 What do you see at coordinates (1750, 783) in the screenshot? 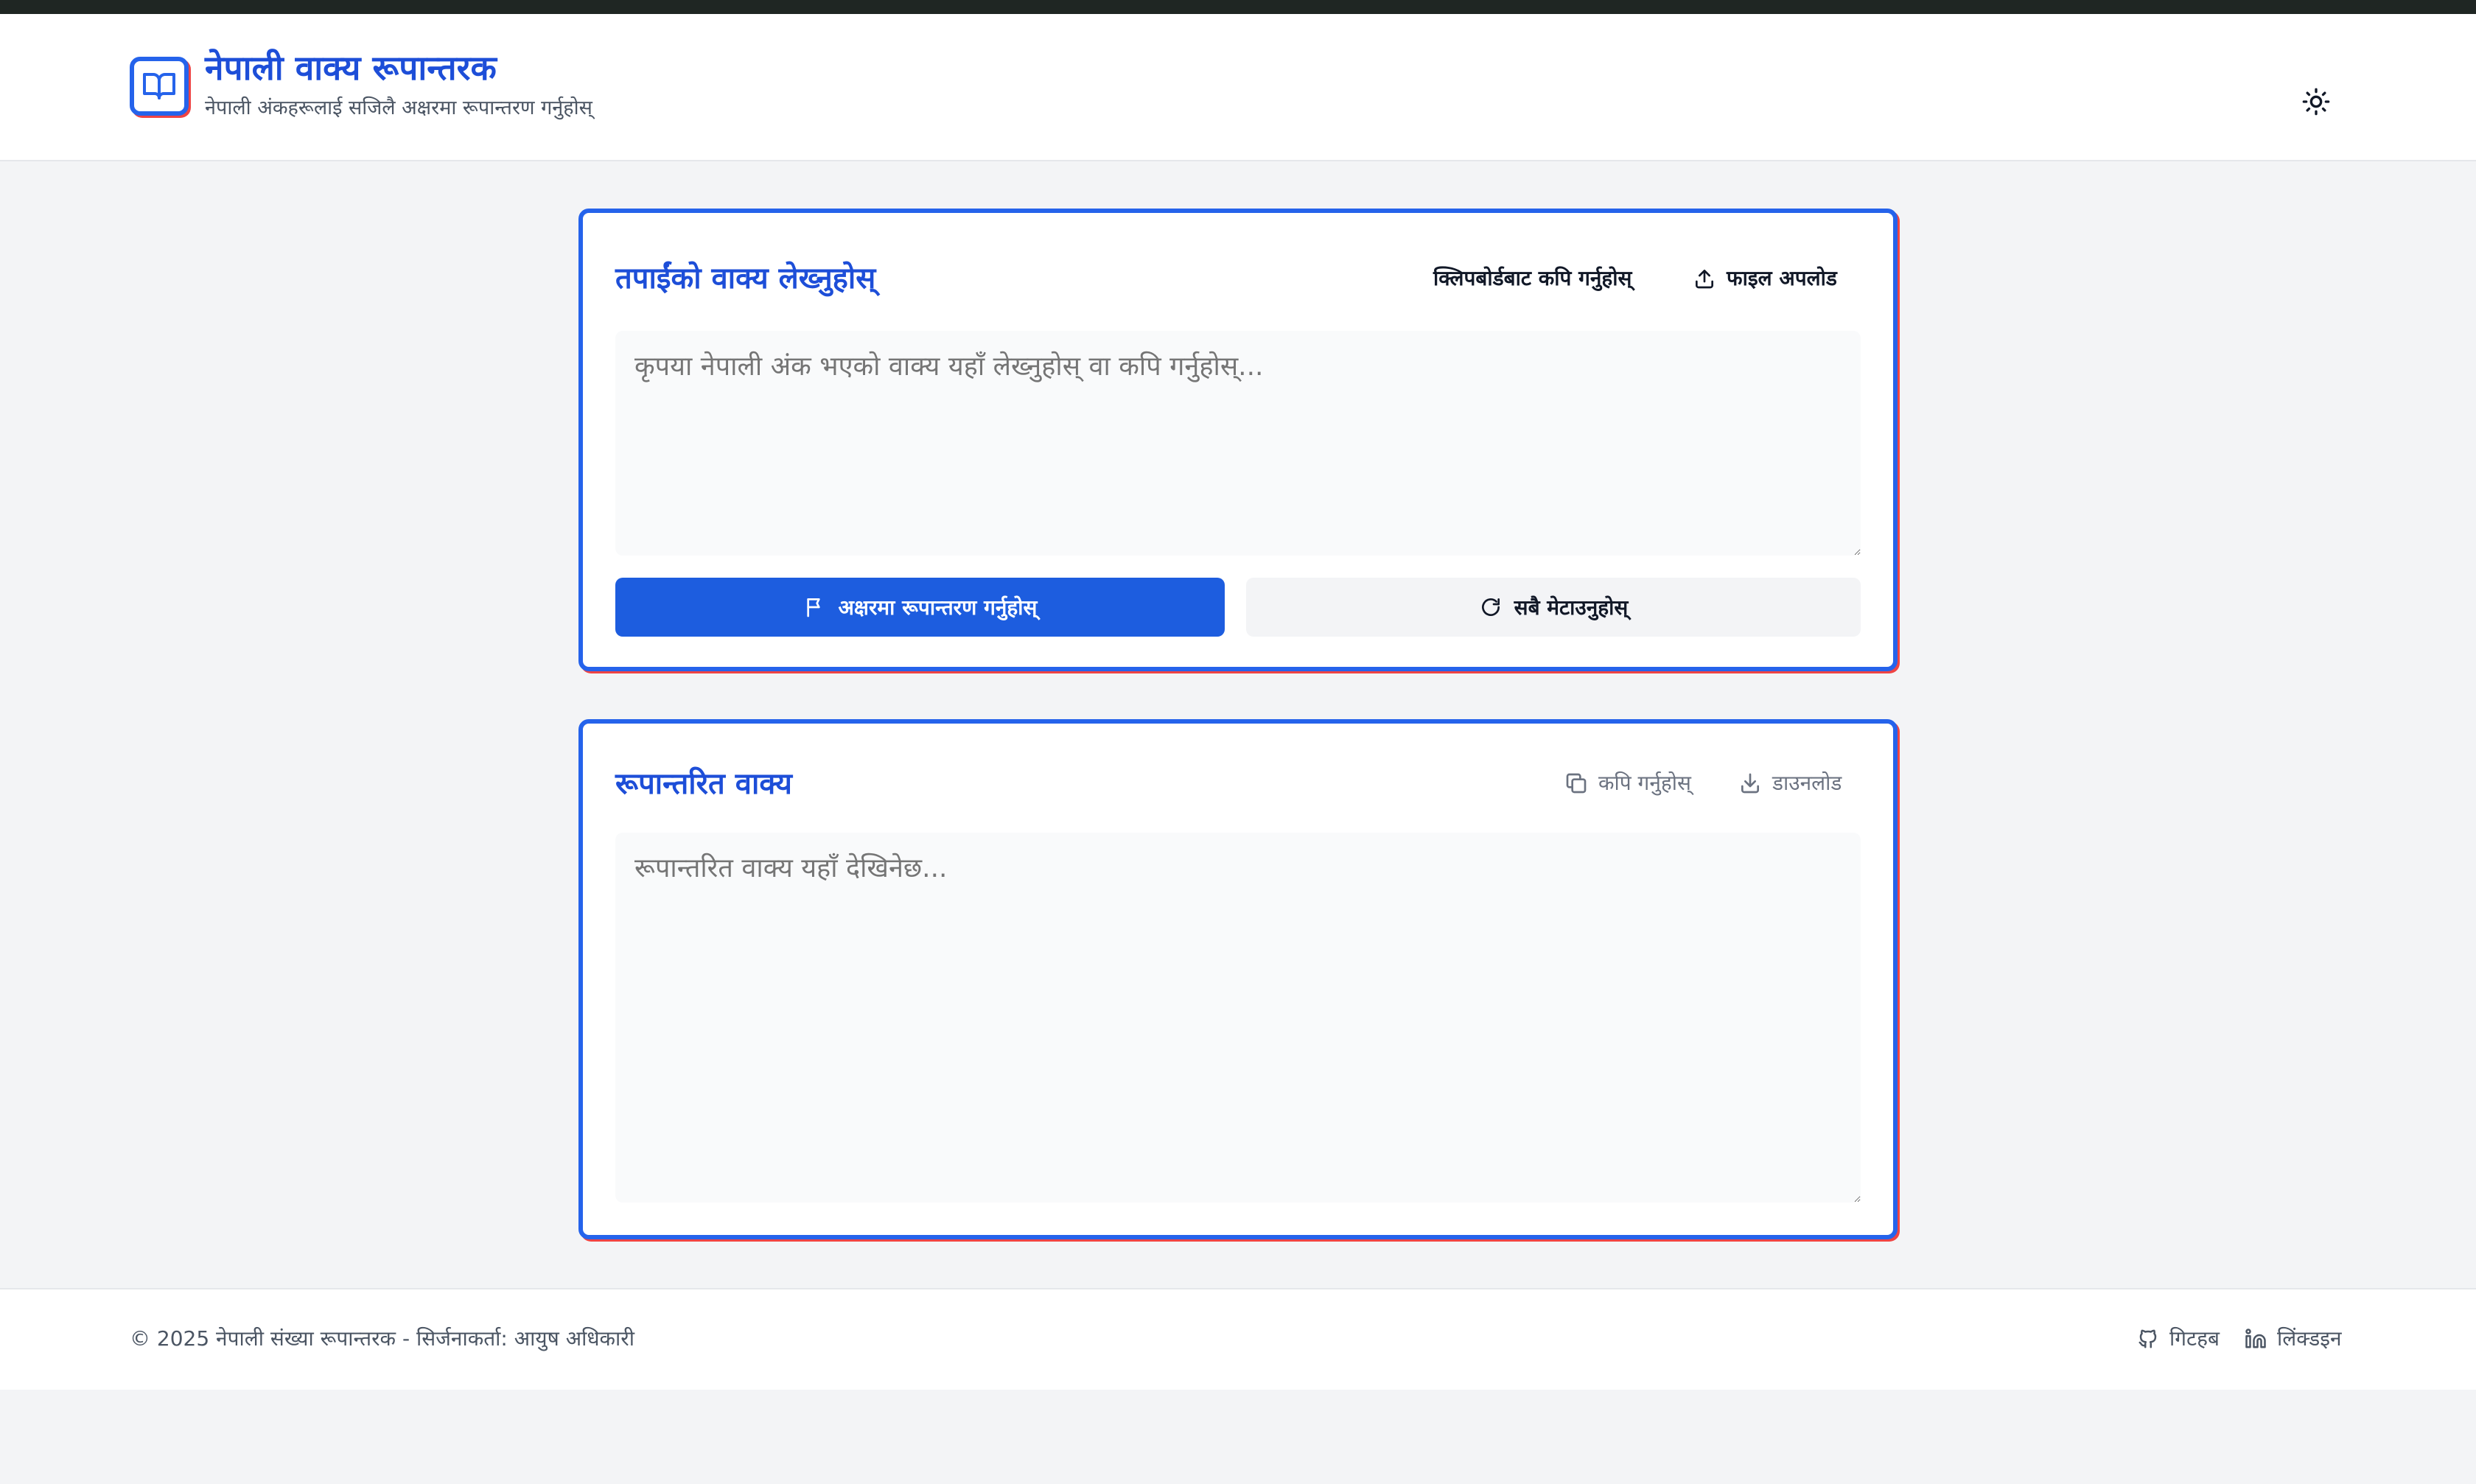
I see `download-icon` at bounding box center [1750, 783].